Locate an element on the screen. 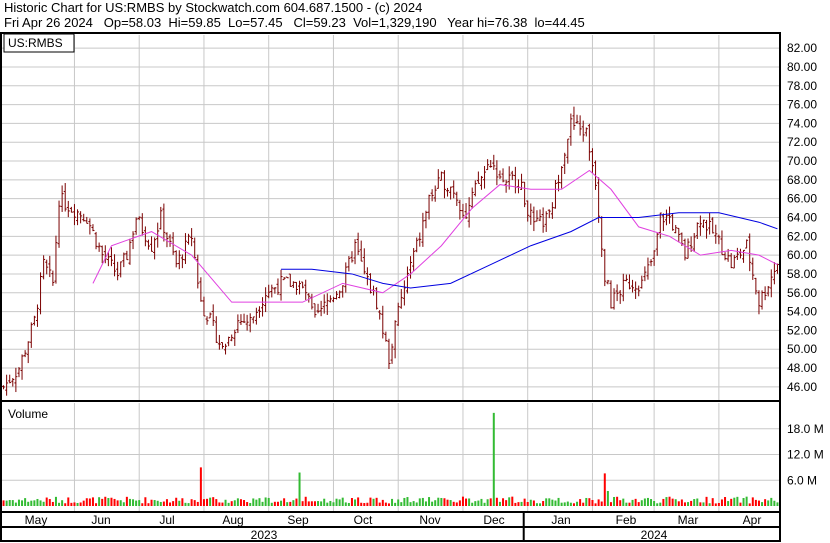 This screenshot has width=830, height=543. symbol-label: US:RMBS is located at coordinates (35, 43).